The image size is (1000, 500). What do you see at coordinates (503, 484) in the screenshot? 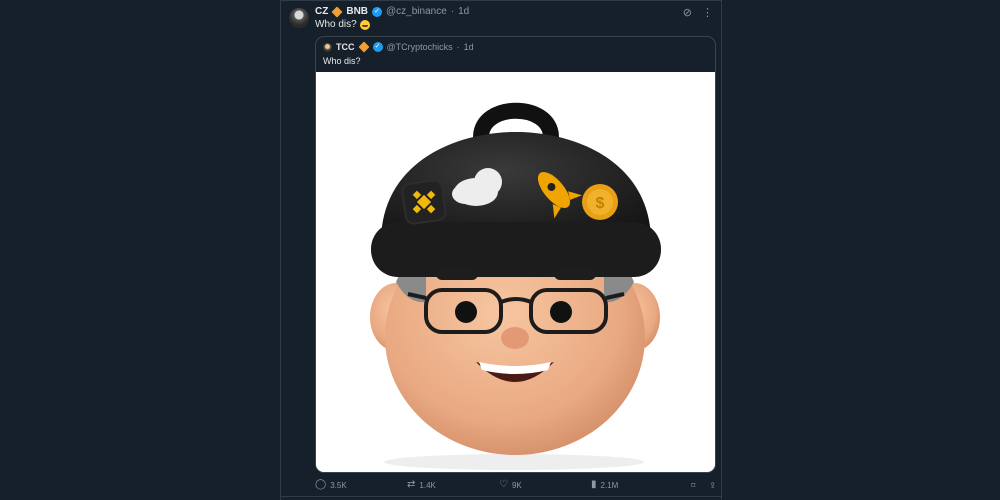
I see `heart-icon: ♡` at bounding box center [503, 484].